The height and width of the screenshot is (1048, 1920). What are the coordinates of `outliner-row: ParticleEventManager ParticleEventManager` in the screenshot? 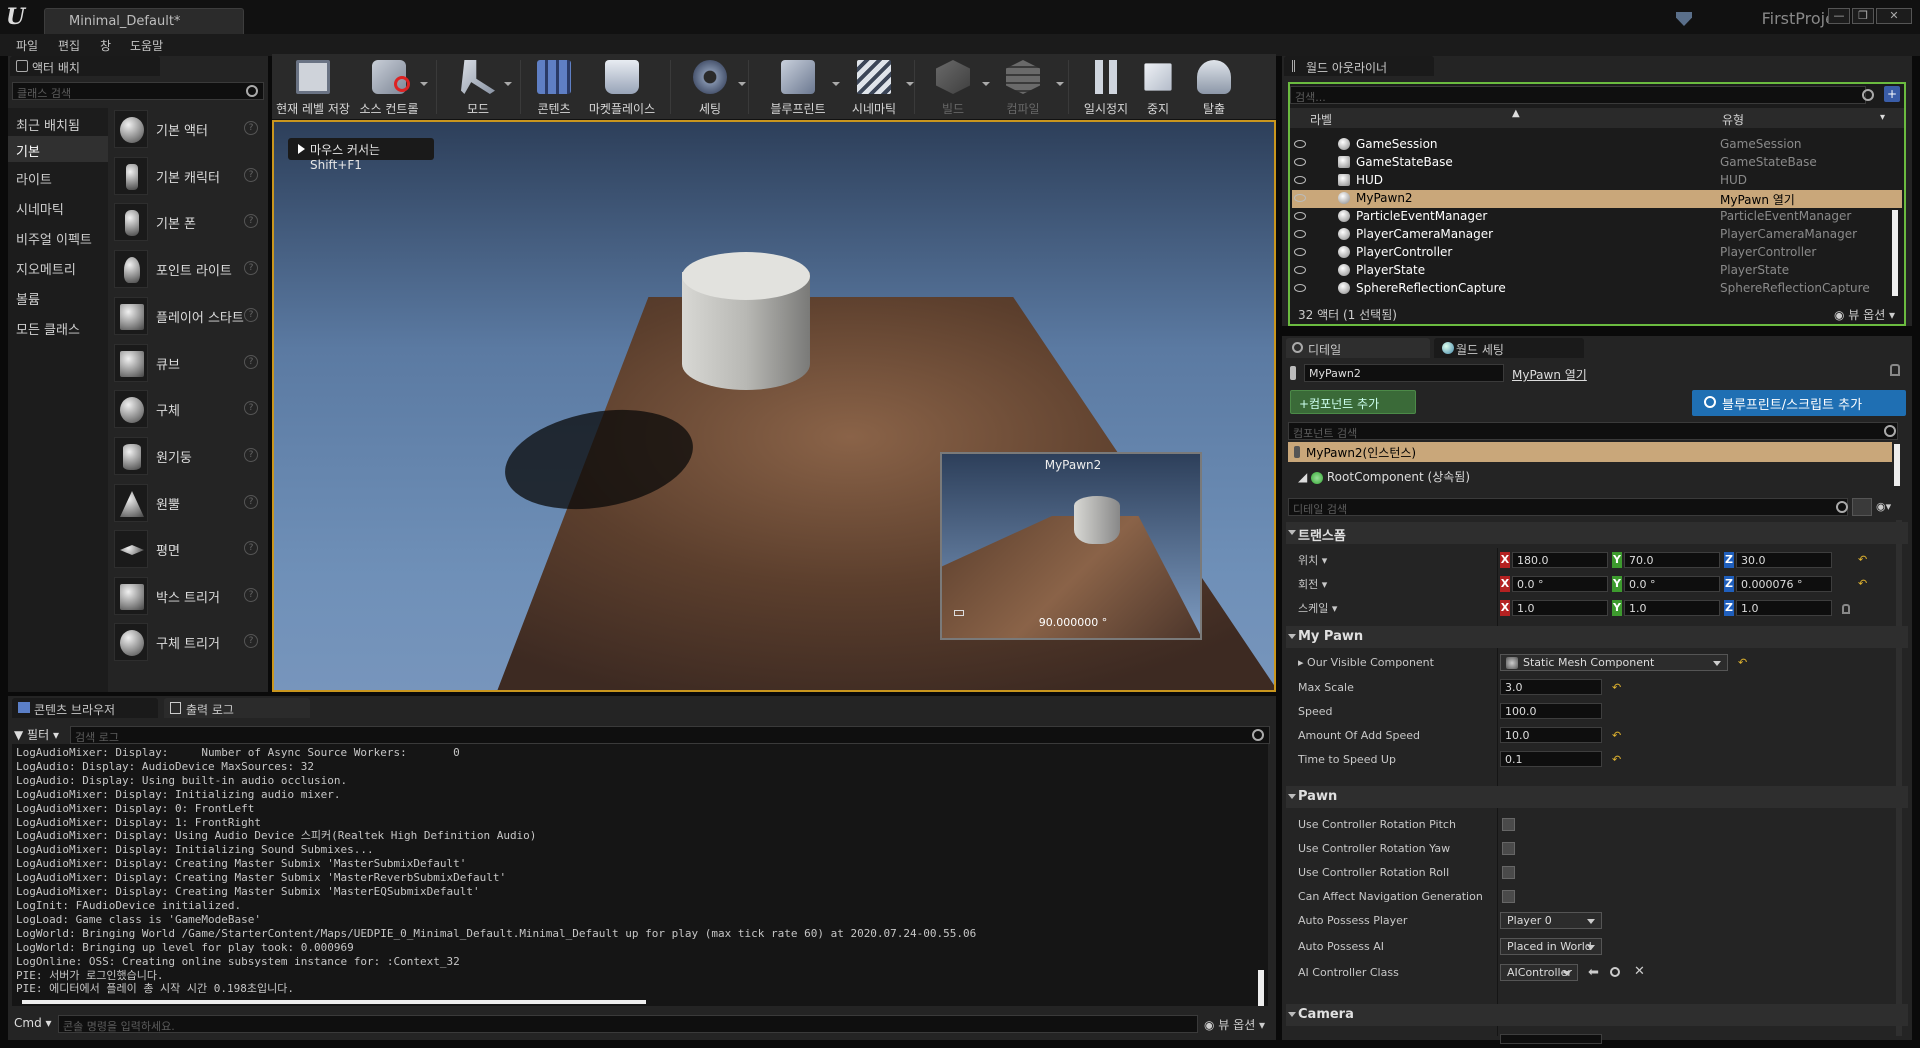 It's located at (1597, 217).